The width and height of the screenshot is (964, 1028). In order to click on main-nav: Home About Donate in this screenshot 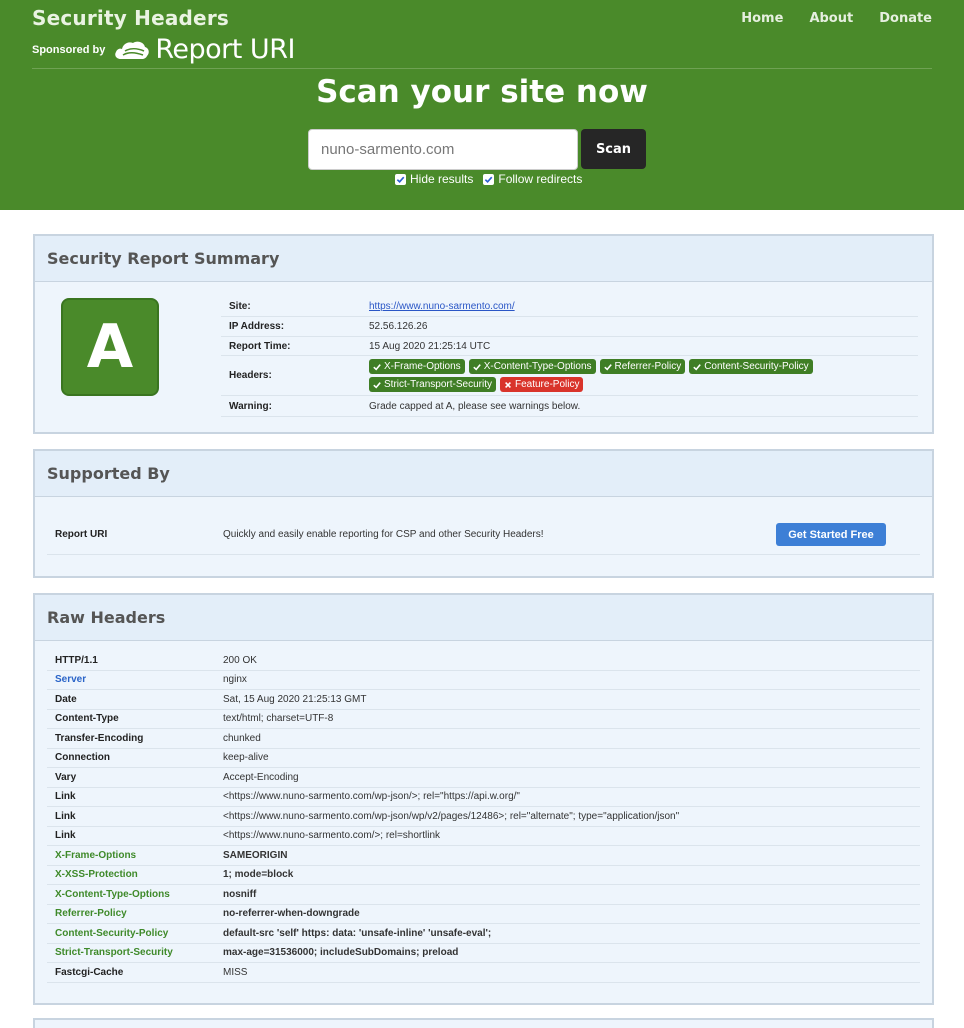, I will do `click(836, 18)`.